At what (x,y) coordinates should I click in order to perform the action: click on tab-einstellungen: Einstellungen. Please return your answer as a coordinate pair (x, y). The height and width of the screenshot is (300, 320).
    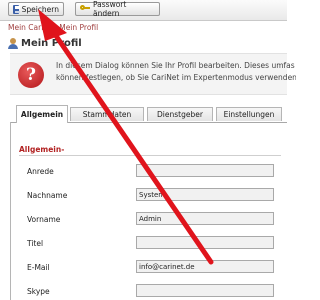
    Looking at the image, I should click on (249, 114).